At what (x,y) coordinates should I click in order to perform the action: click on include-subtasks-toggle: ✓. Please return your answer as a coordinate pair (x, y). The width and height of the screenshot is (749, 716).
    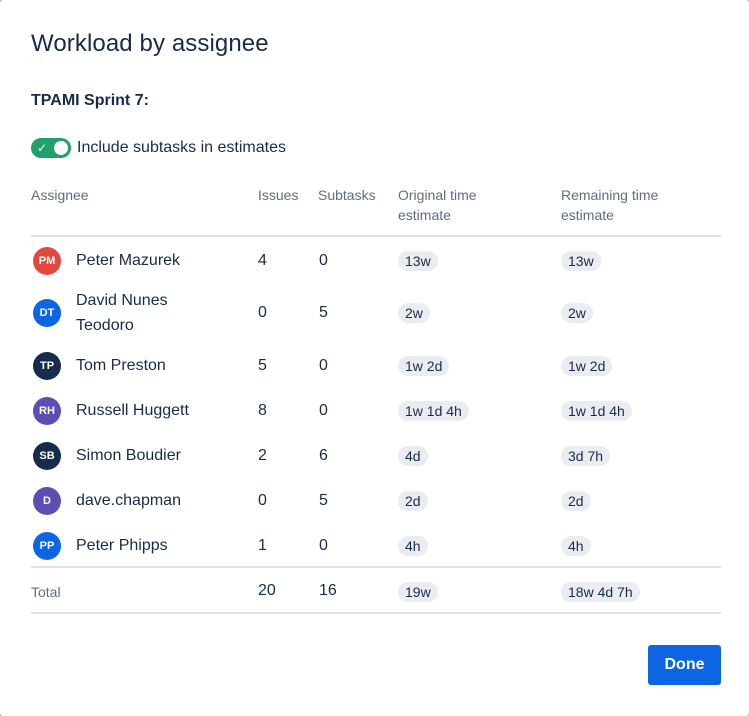
    Looking at the image, I should click on (51, 148).